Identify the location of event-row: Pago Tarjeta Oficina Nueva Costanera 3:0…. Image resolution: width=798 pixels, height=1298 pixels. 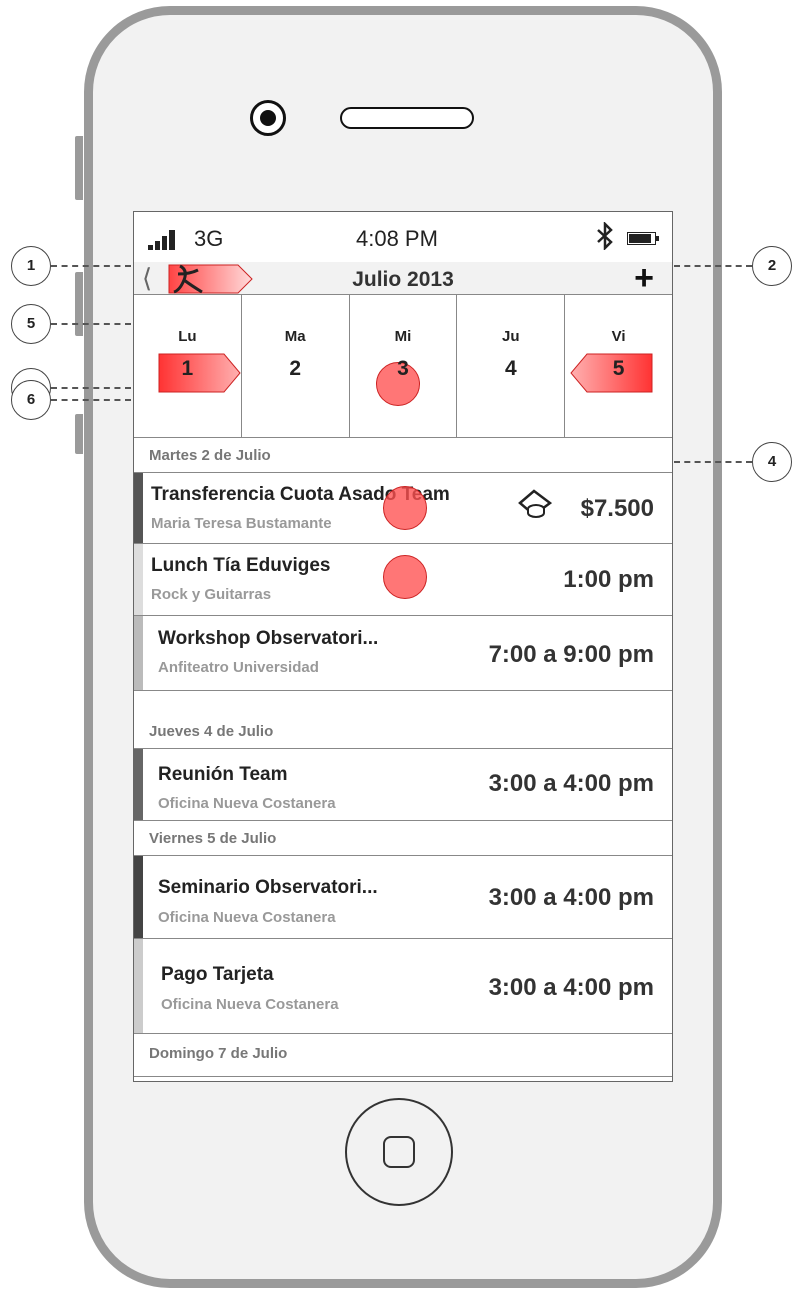
(403, 986).